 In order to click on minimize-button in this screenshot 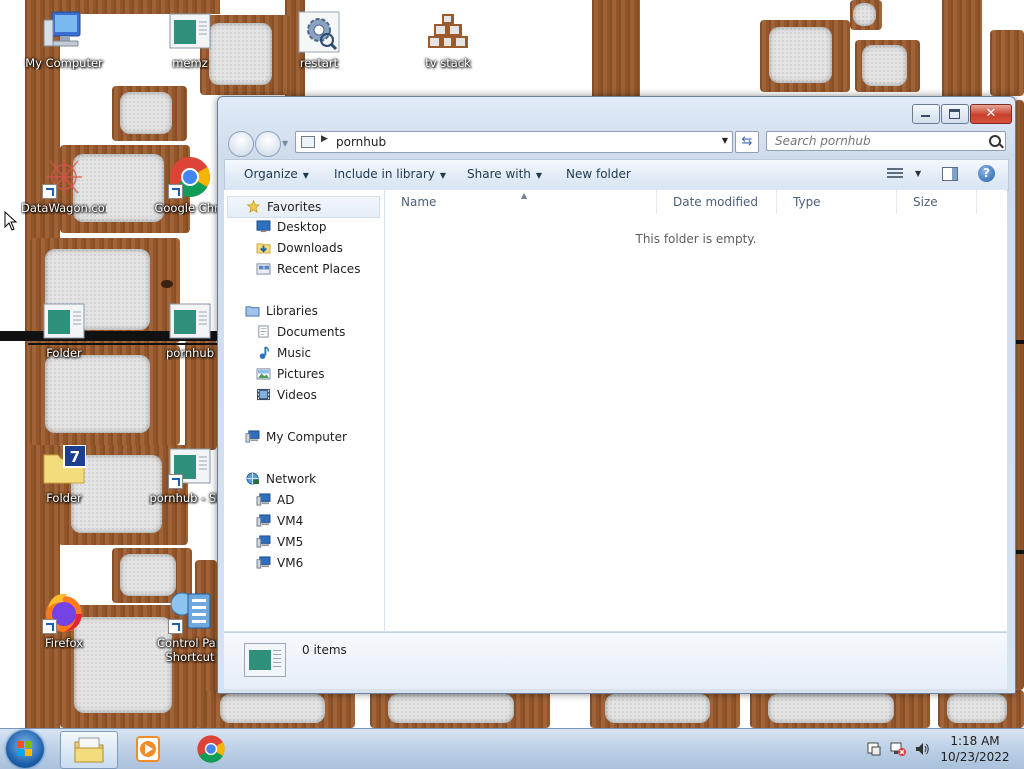, I will do `click(926, 114)`.